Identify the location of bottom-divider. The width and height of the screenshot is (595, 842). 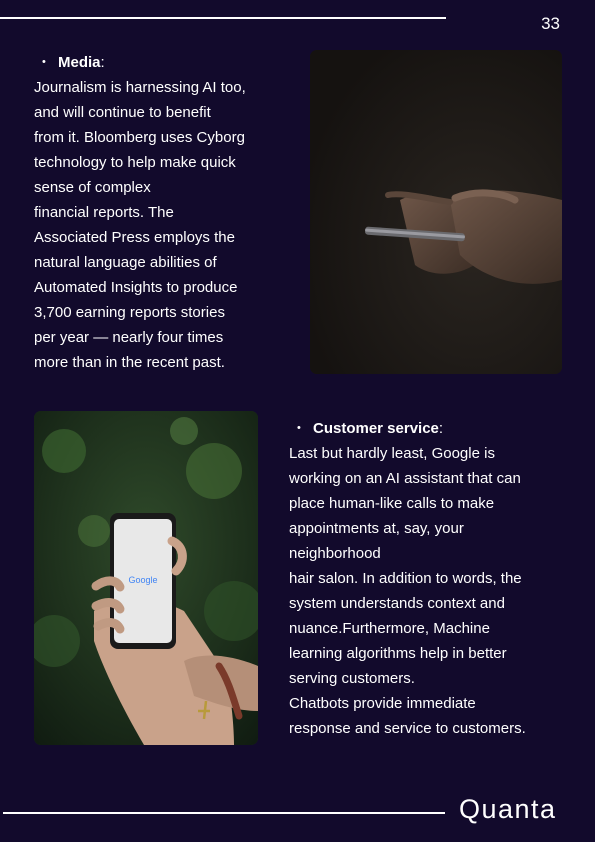
(224, 813).